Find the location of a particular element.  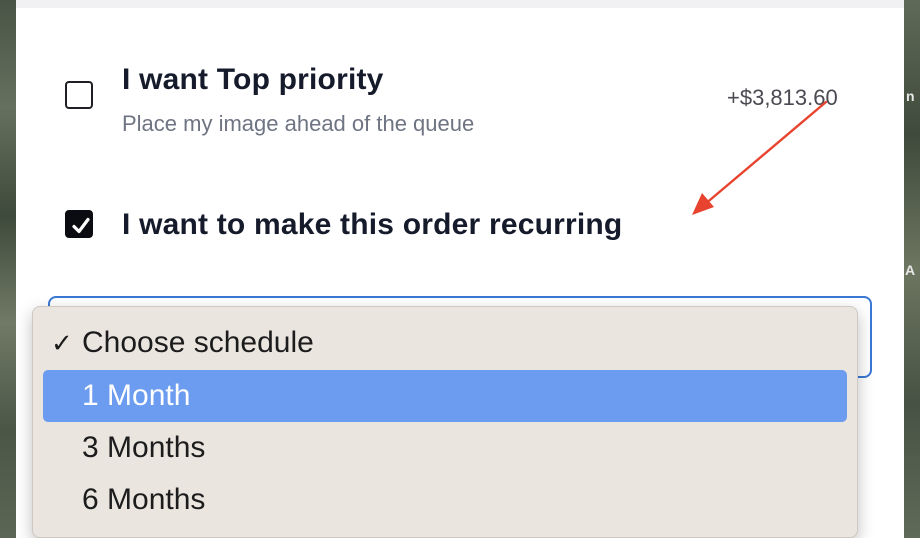

top-priority-title: I want Top priority is located at coordinates (253, 79).